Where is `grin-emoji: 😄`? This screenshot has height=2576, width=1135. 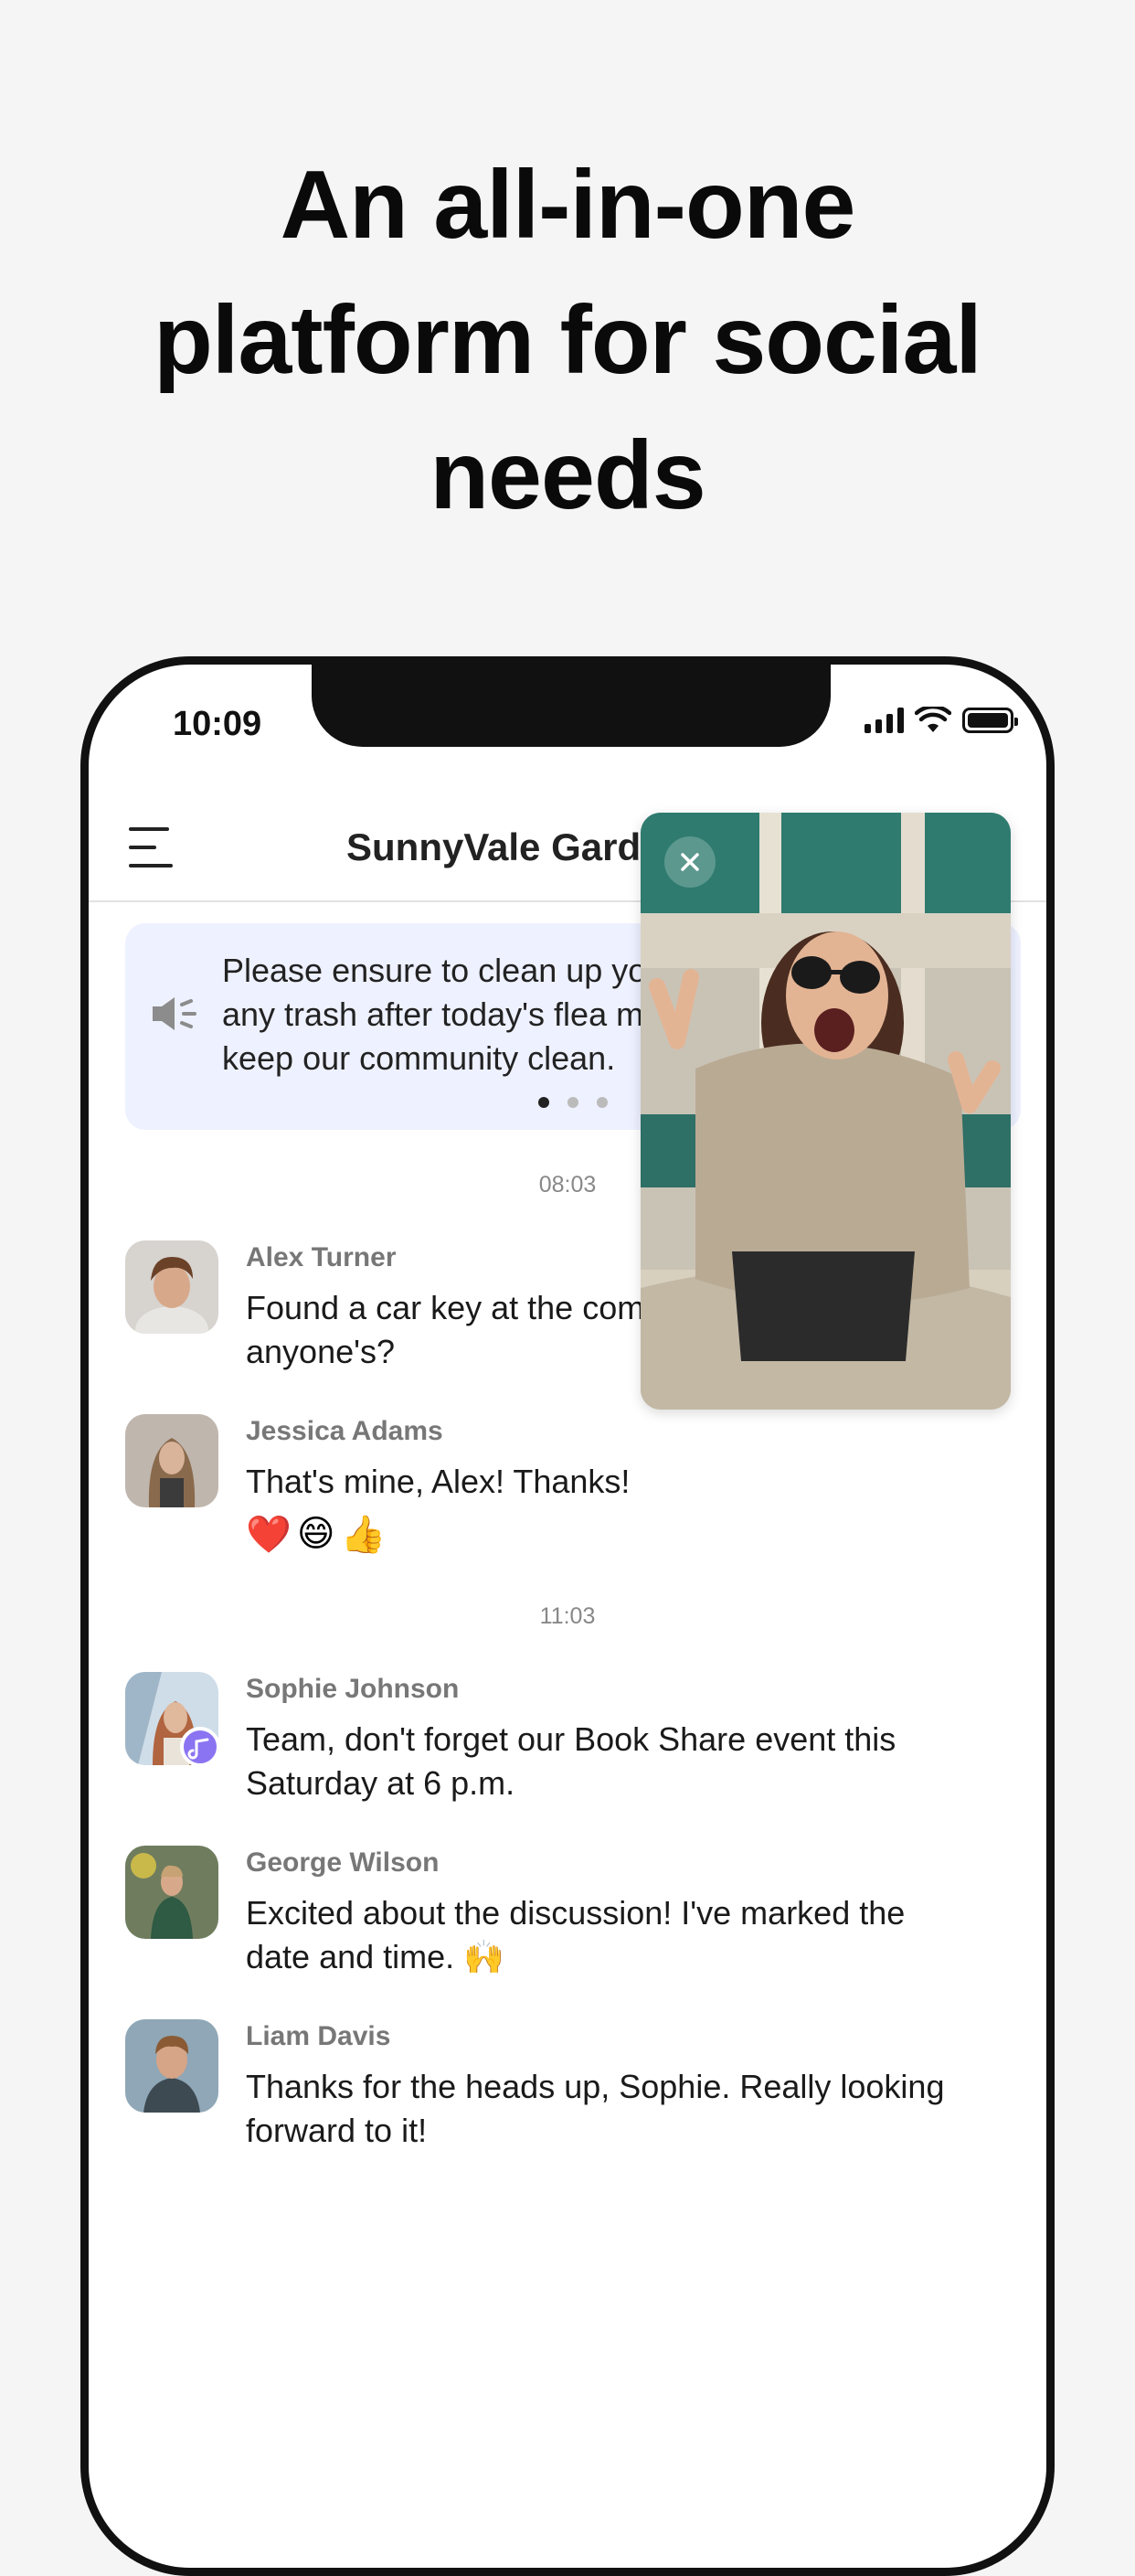 grin-emoji: 😄 is located at coordinates (315, 1534).